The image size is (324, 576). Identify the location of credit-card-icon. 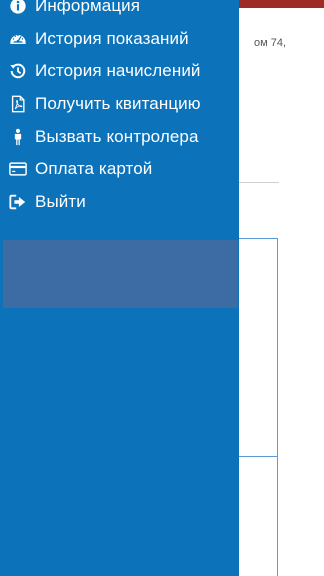
(18, 169).